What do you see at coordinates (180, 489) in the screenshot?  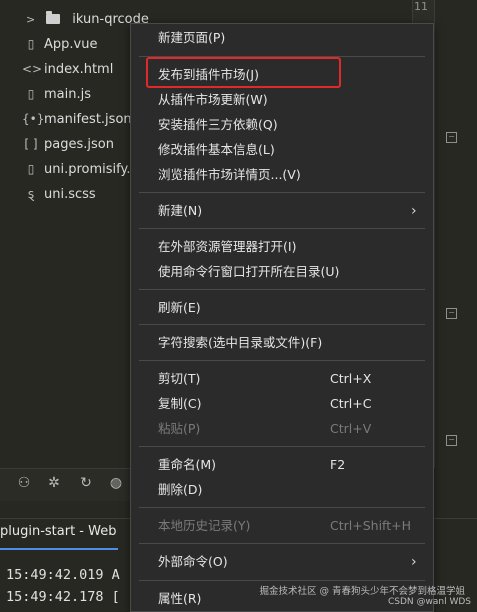 I see `menu-item-label: 删除(D)` at bounding box center [180, 489].